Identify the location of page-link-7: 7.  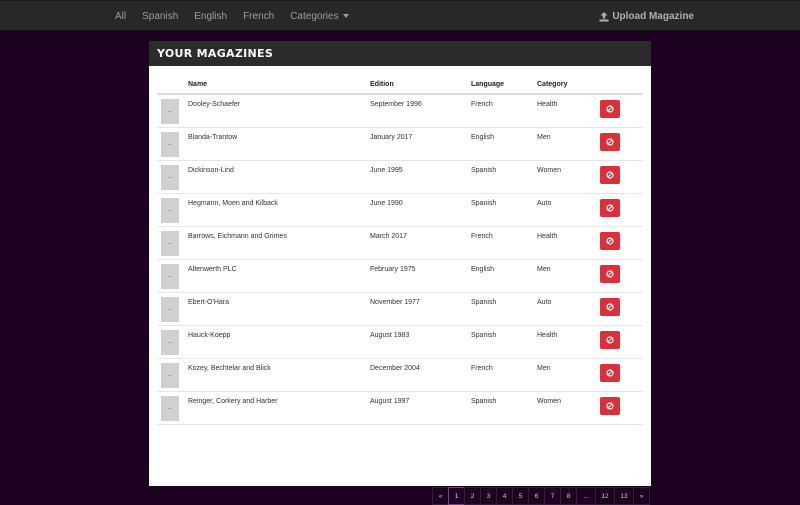
(552, 496).